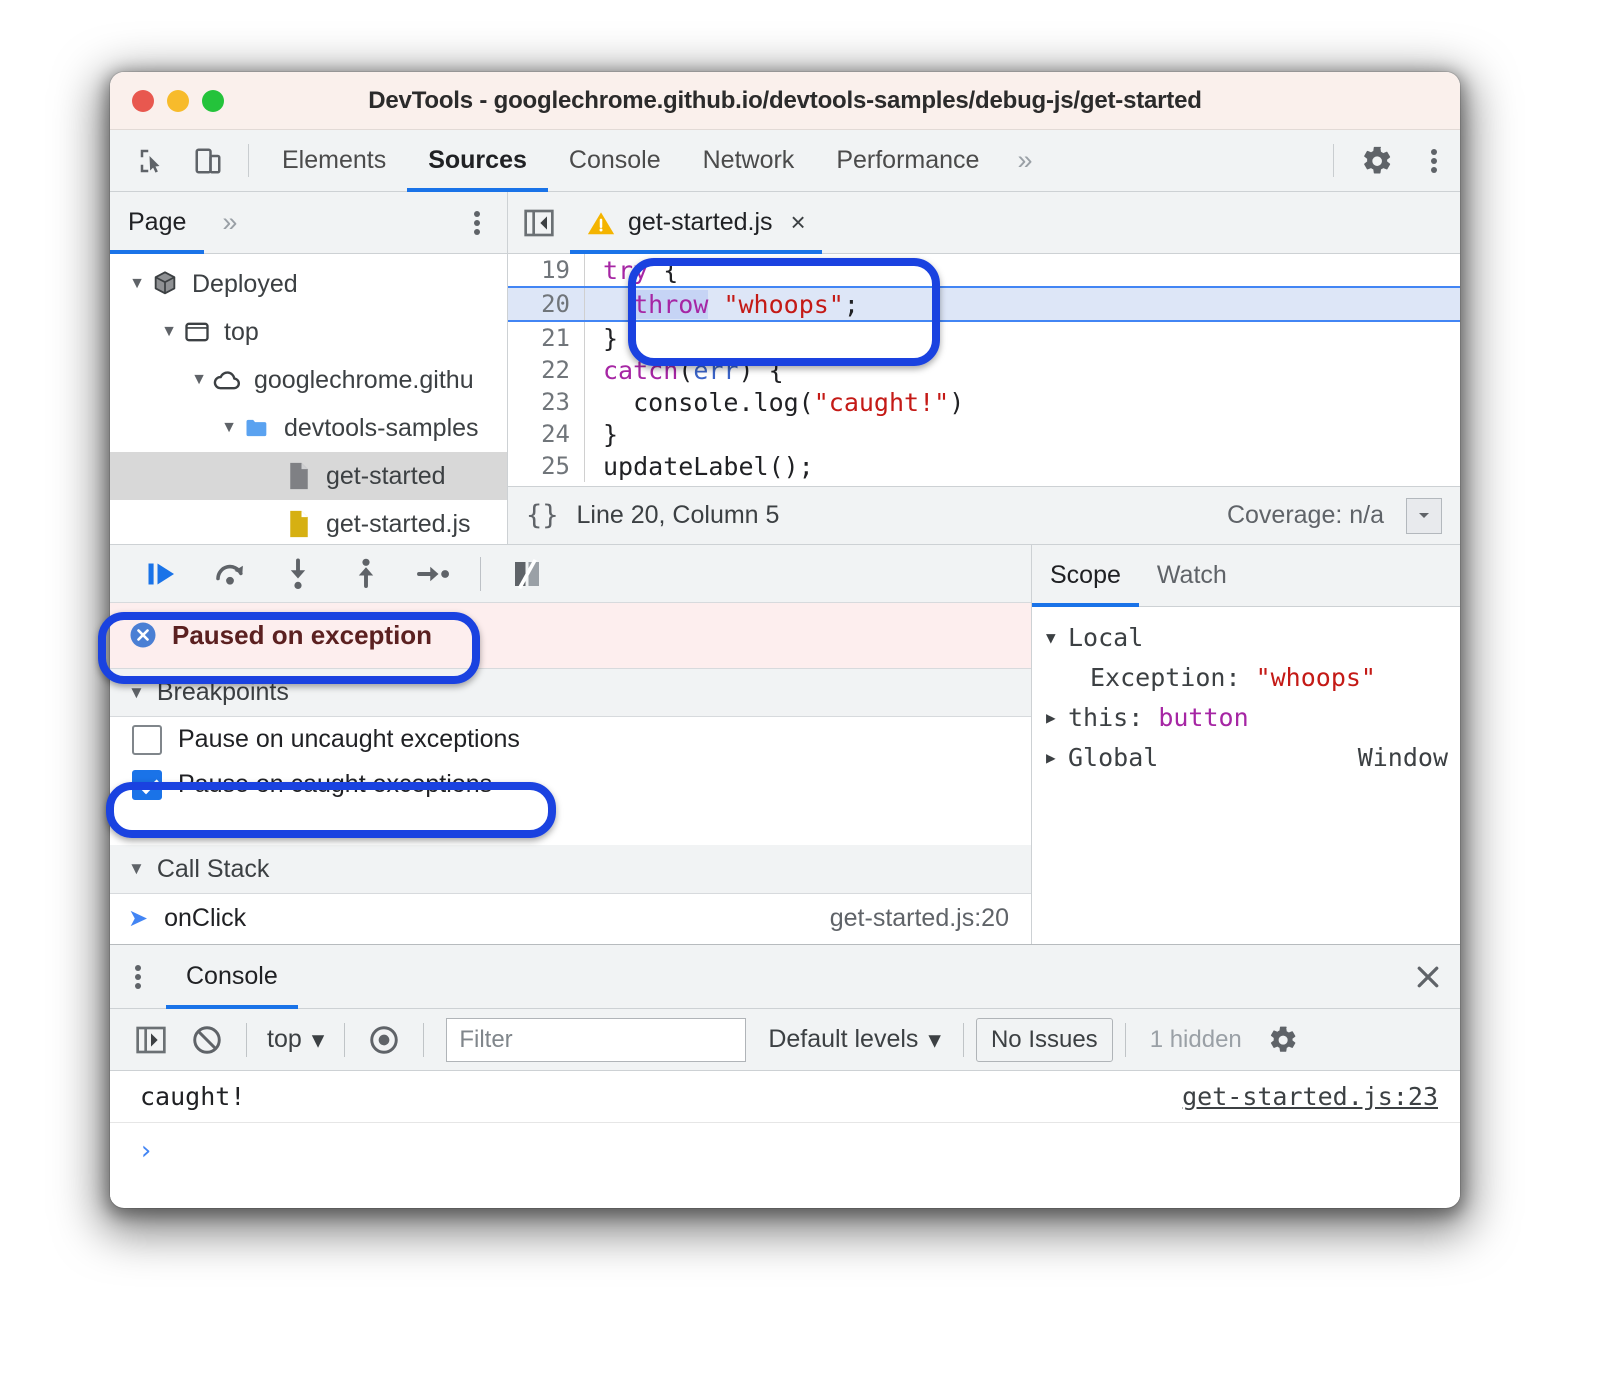  I want to click on device-toolbar-icon, so click(208, 160).